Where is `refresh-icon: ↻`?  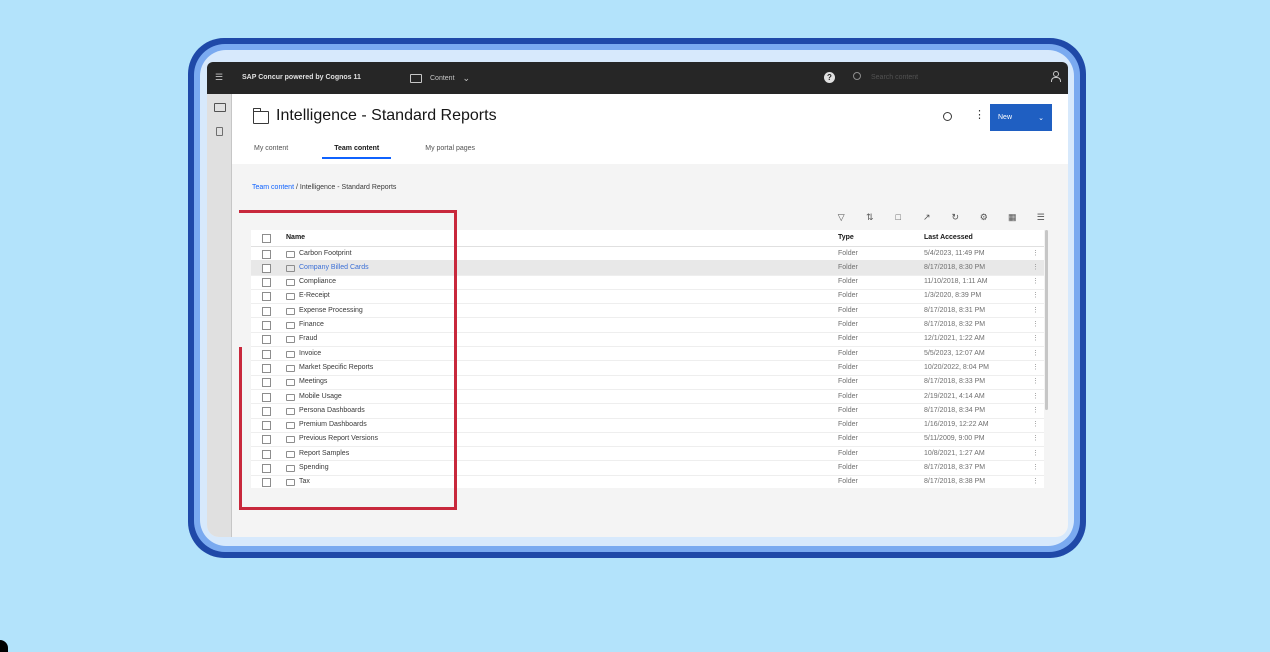
refresh-icon: ↻ is located at coordinates (955, 217).